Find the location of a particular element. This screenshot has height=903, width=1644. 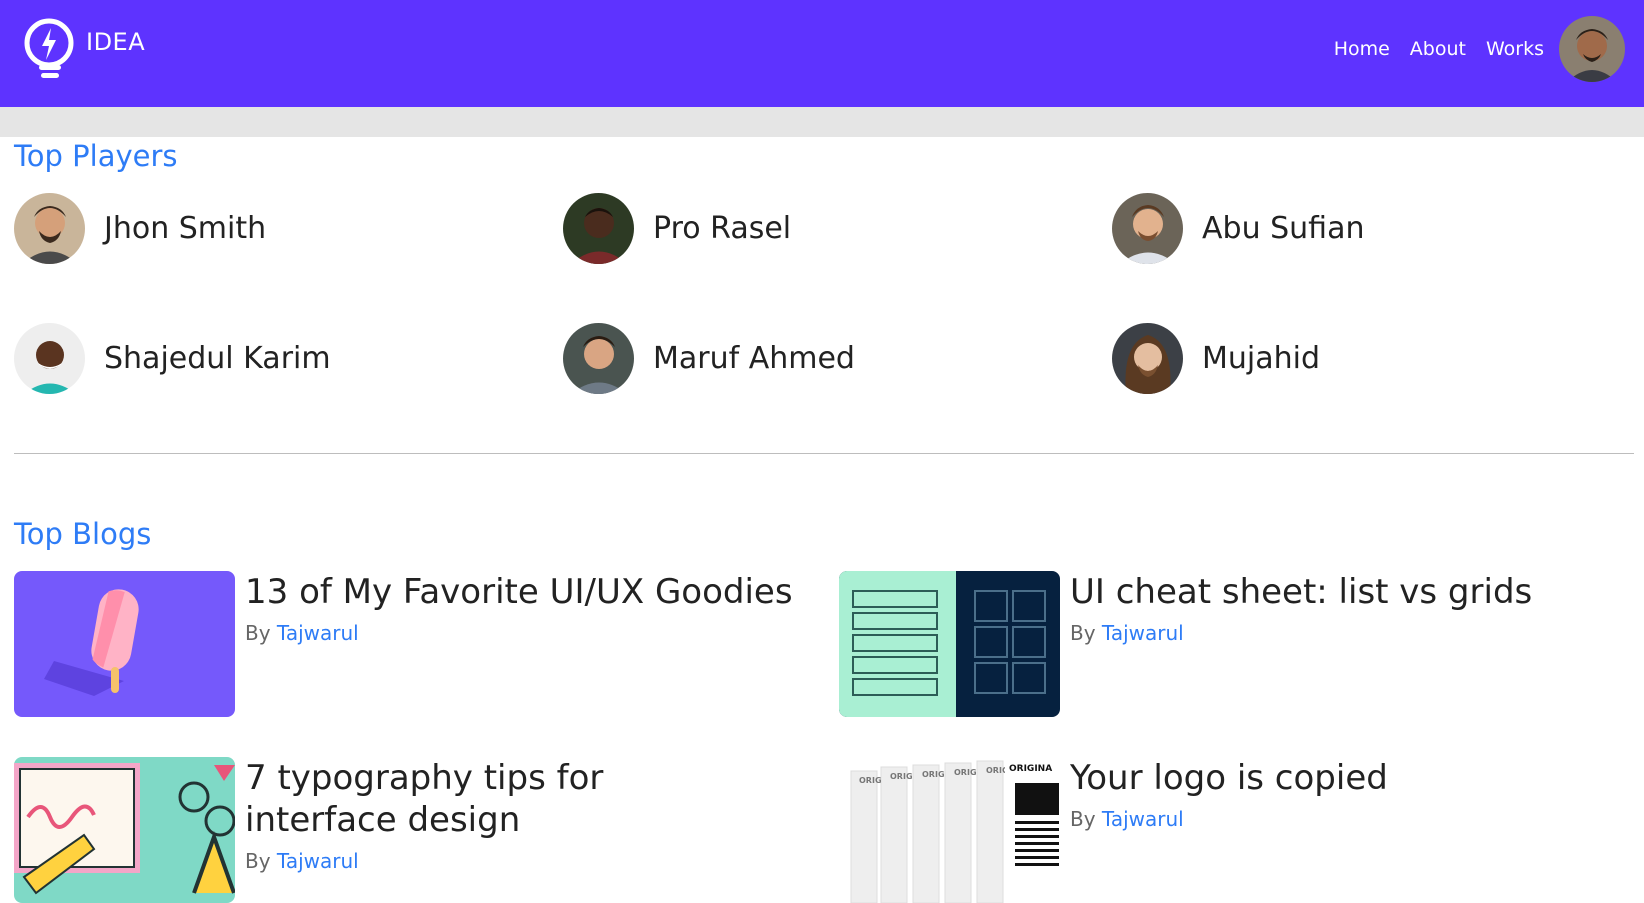

nav-links: Home About Works is located at coordinates (1439, 49).